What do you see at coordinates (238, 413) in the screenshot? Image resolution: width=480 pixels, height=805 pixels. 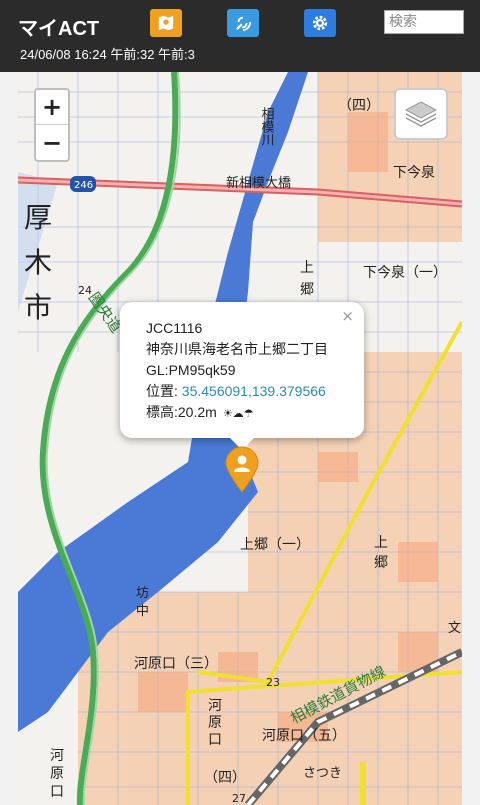 I see `weather-icon: ☀☁☂` at bounding box center [238, 413].